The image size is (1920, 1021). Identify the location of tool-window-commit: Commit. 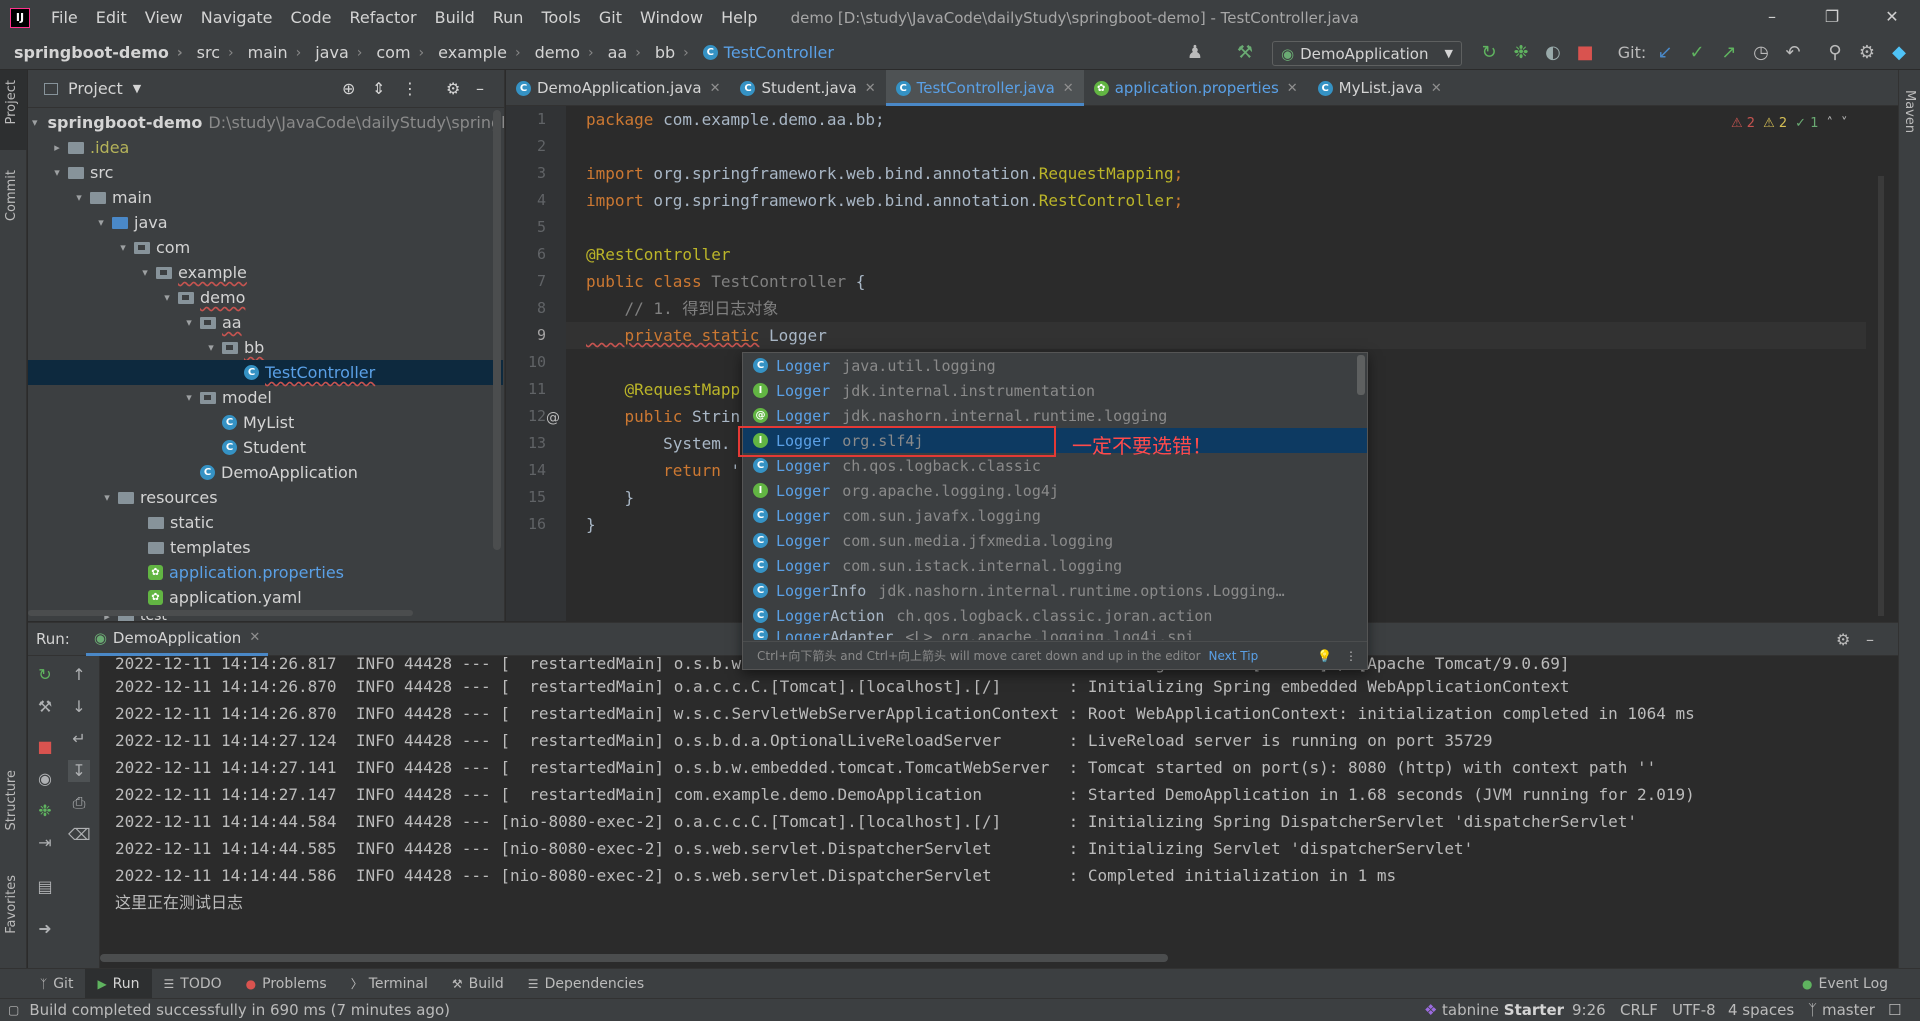
(11, 195).